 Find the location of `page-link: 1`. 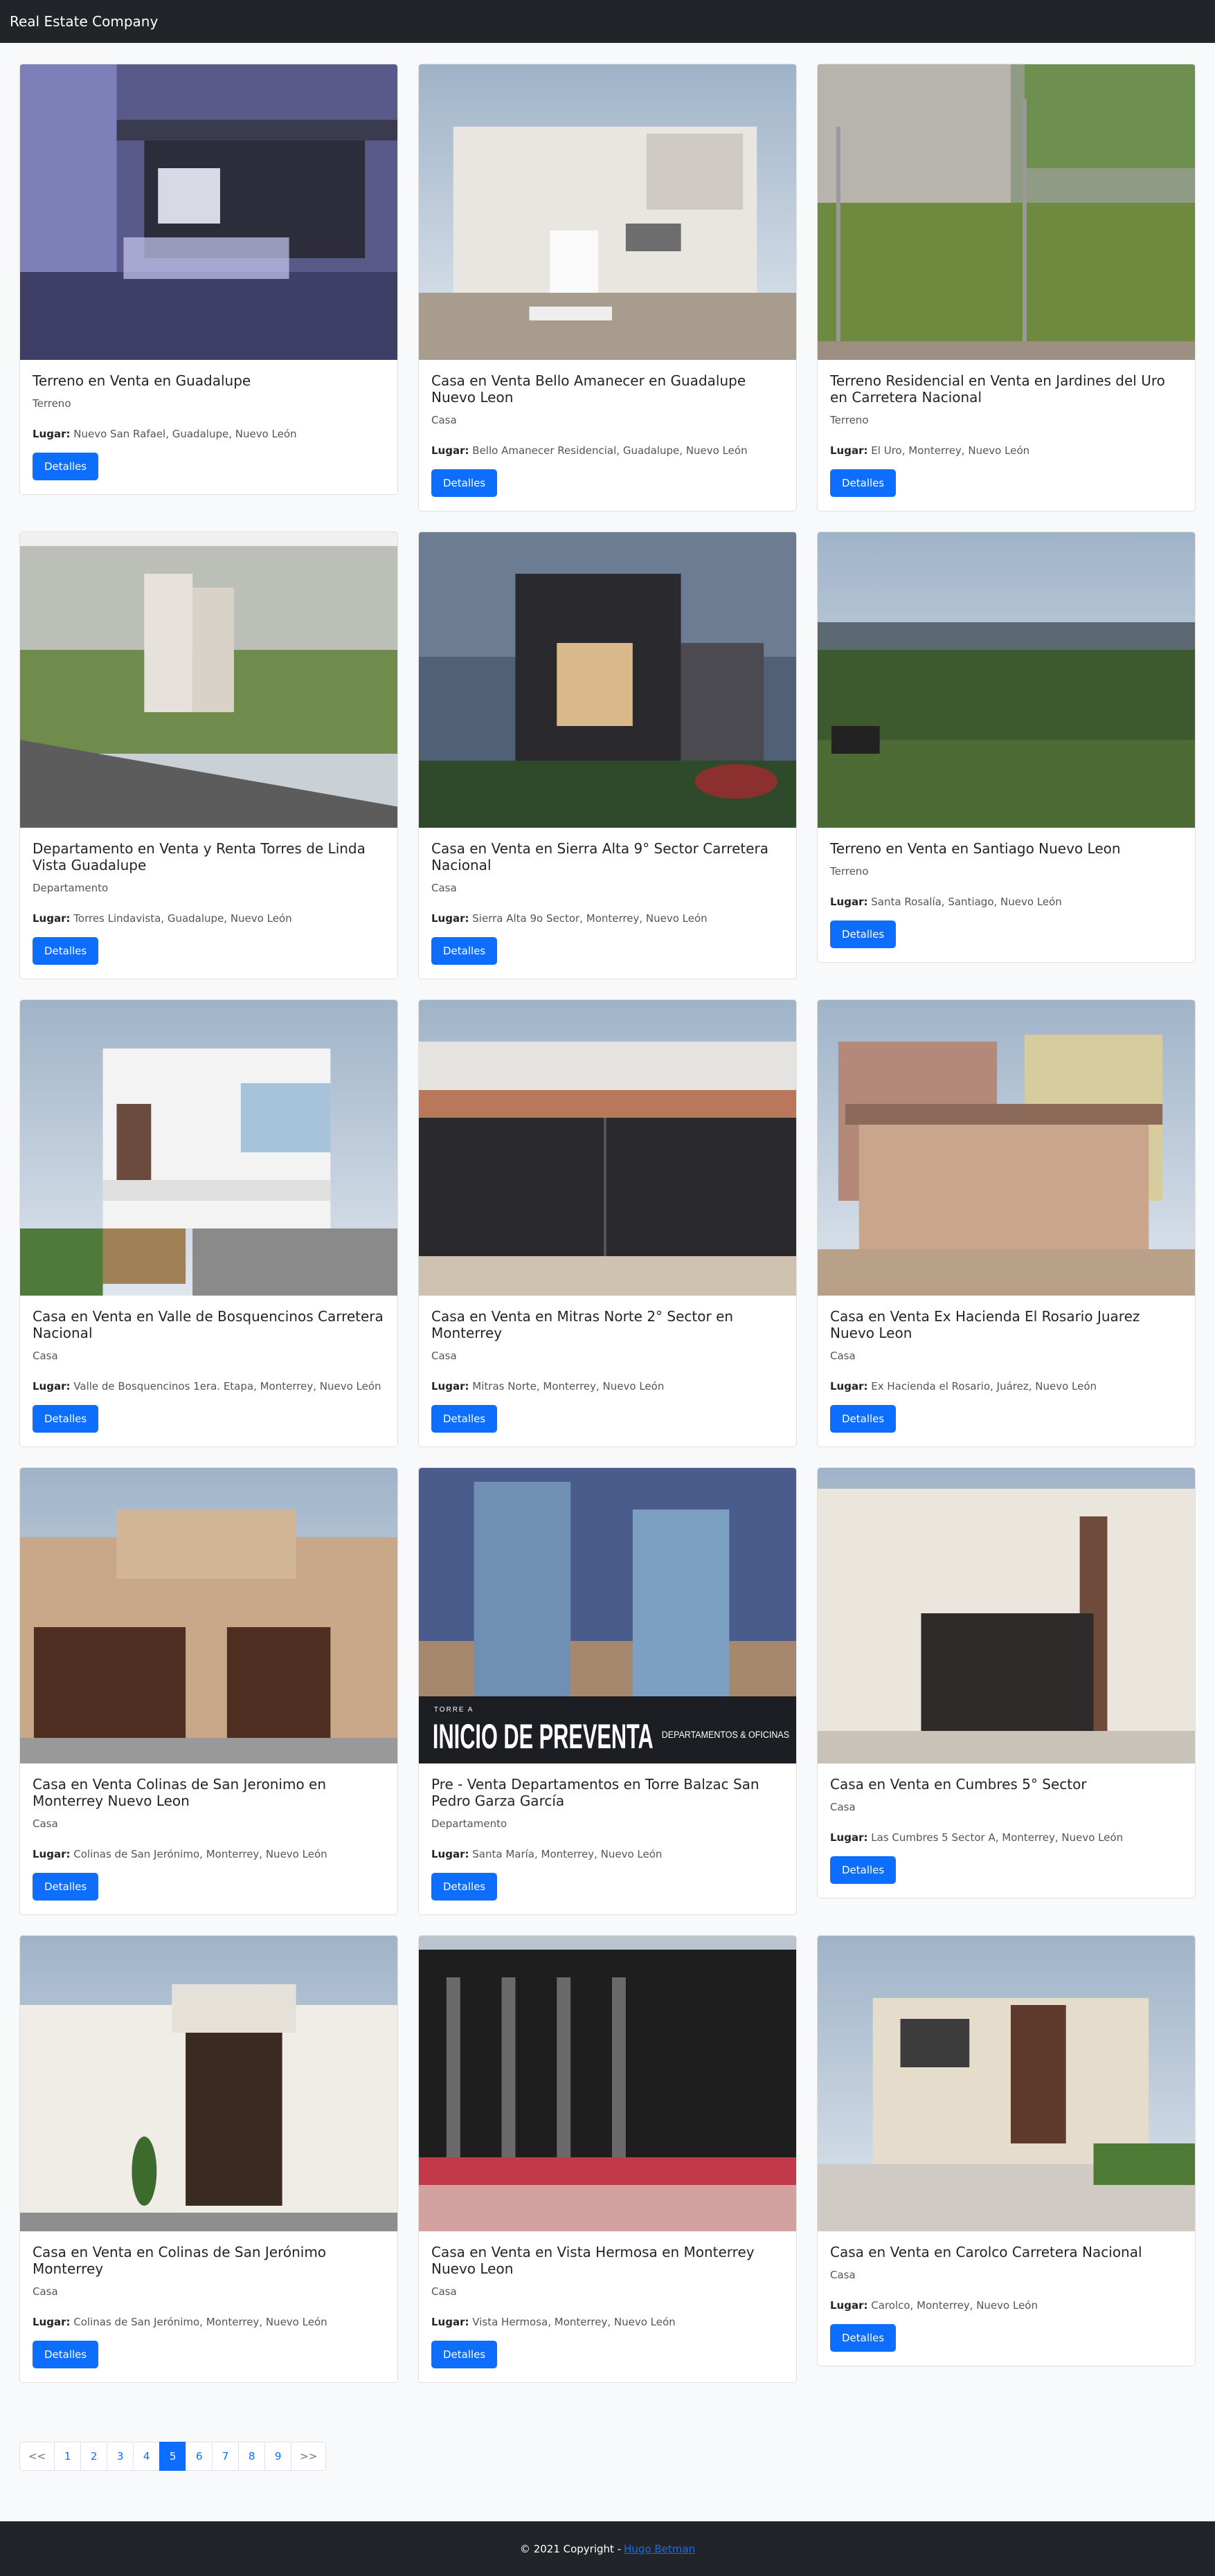

page-link: 1 is located at coordinates (68, 2456).